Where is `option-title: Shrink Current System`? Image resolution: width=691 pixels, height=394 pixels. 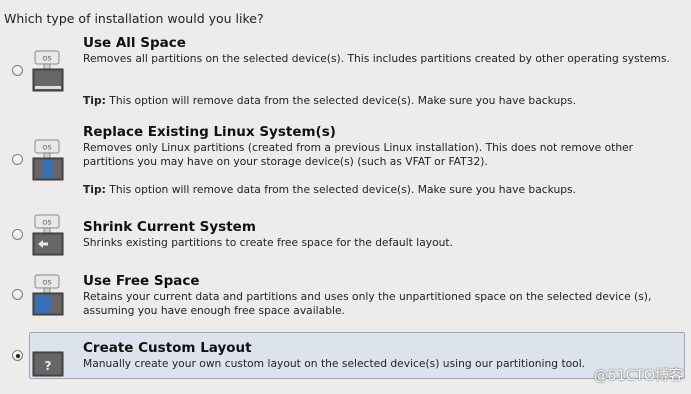 option-title: Shrink Current System is located at coordinates (169, 227).